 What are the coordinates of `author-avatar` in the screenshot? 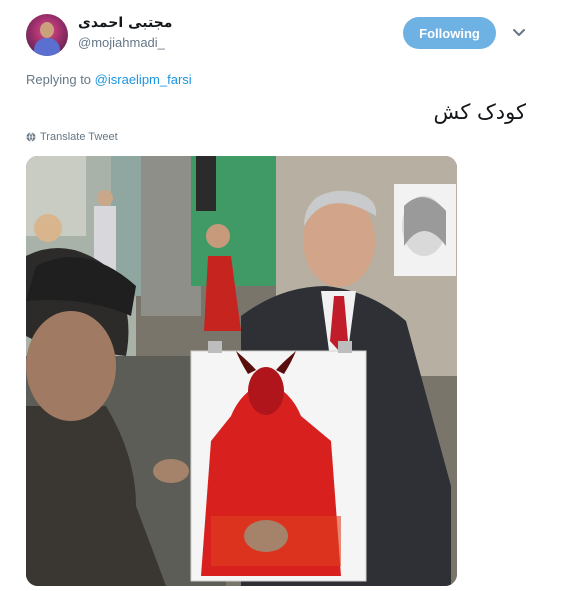 It's located at (47, 35).